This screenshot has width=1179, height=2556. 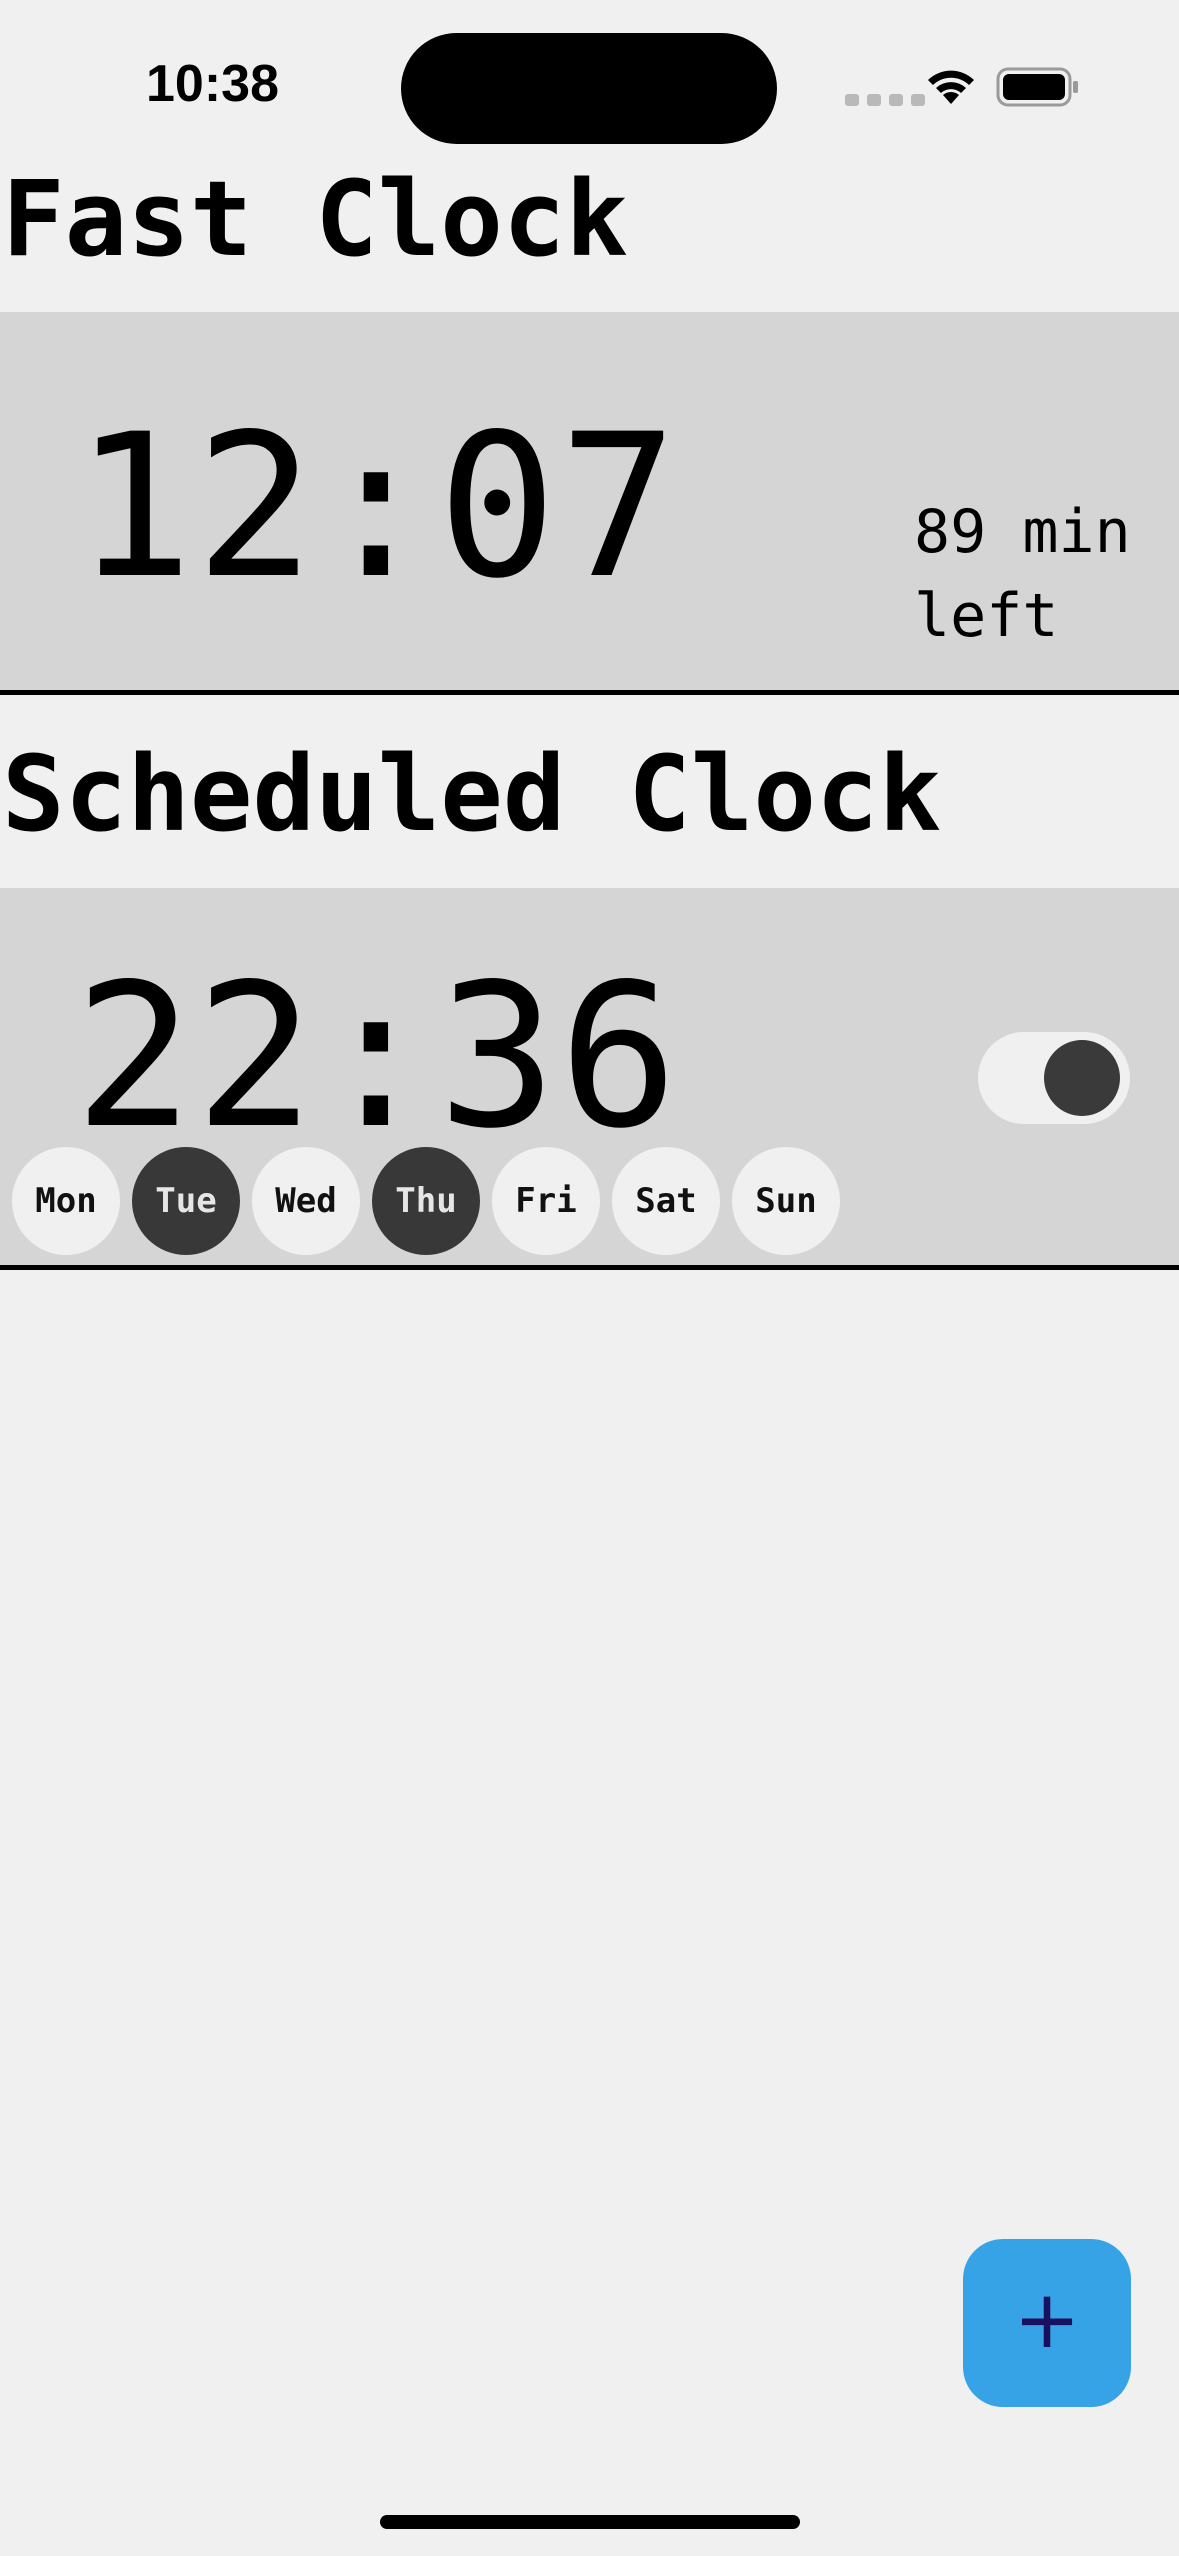 I want to click on cellular-signal-icon, so click(x=885, y=100).